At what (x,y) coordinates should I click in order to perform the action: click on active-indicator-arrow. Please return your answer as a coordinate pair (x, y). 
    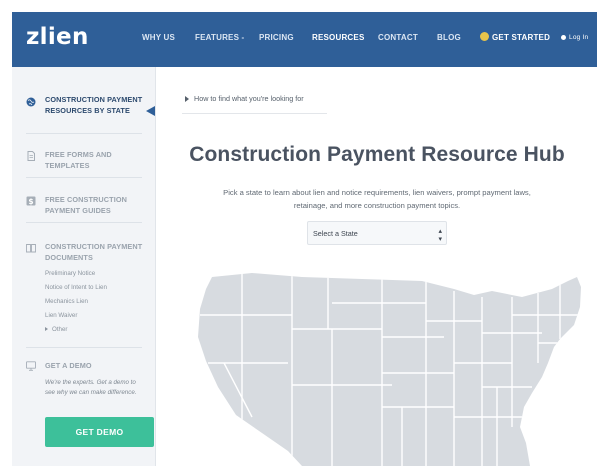
    Looking at the image, I should click on (150, 111).